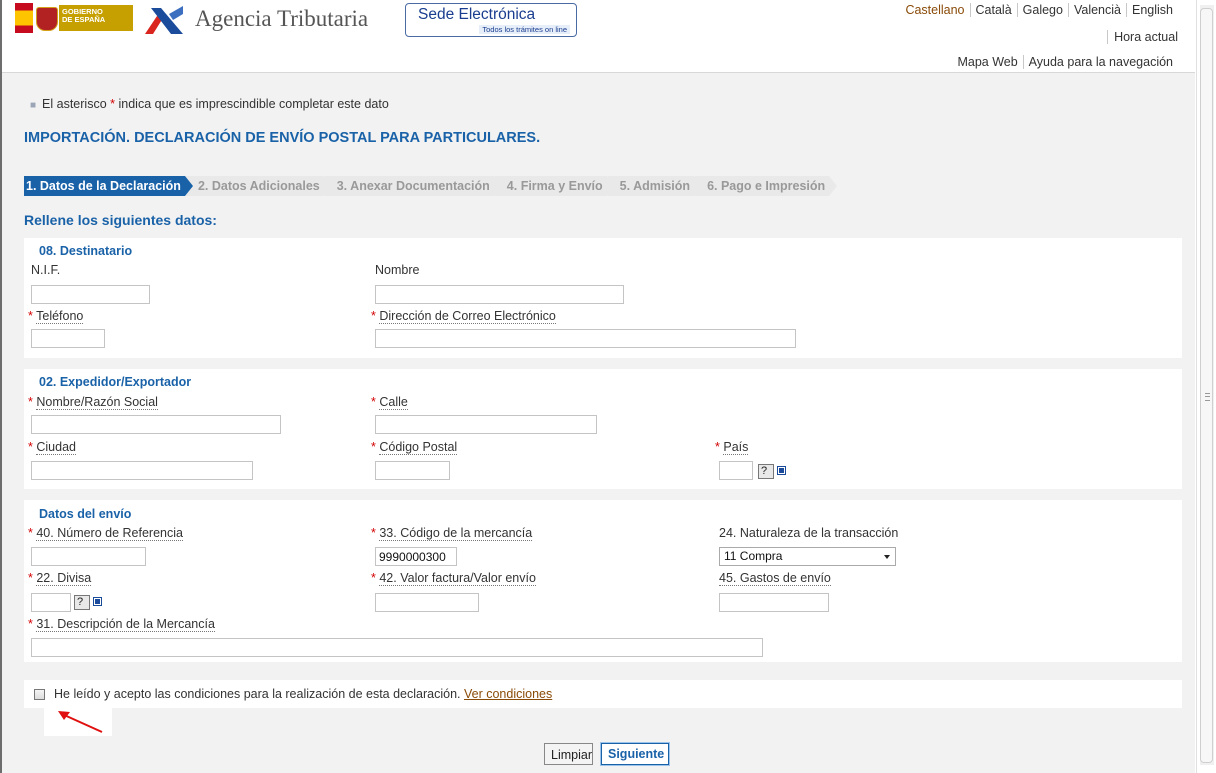  What do you see at coordinates (142, 470) in the screenshot?
I see `ciudad-input` at bounding box center [142, 470].